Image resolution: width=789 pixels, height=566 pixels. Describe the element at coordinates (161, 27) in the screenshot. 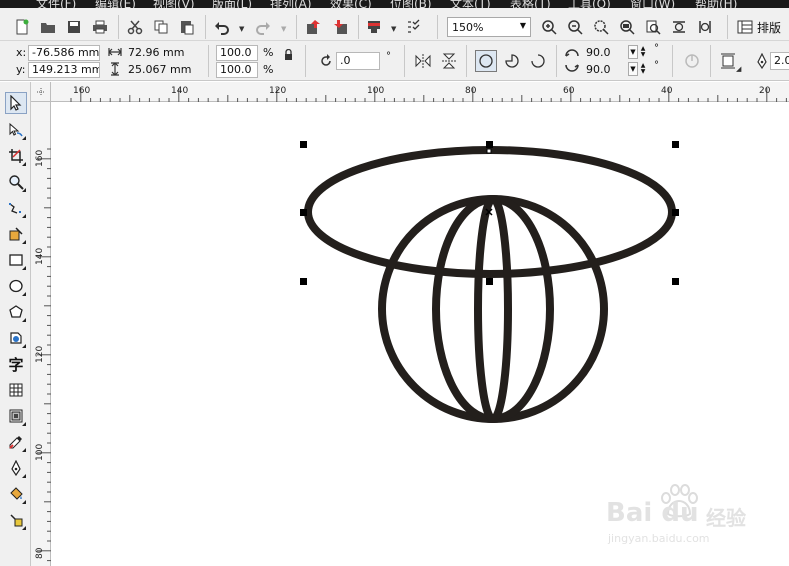

I see `copy-icon` at that location.